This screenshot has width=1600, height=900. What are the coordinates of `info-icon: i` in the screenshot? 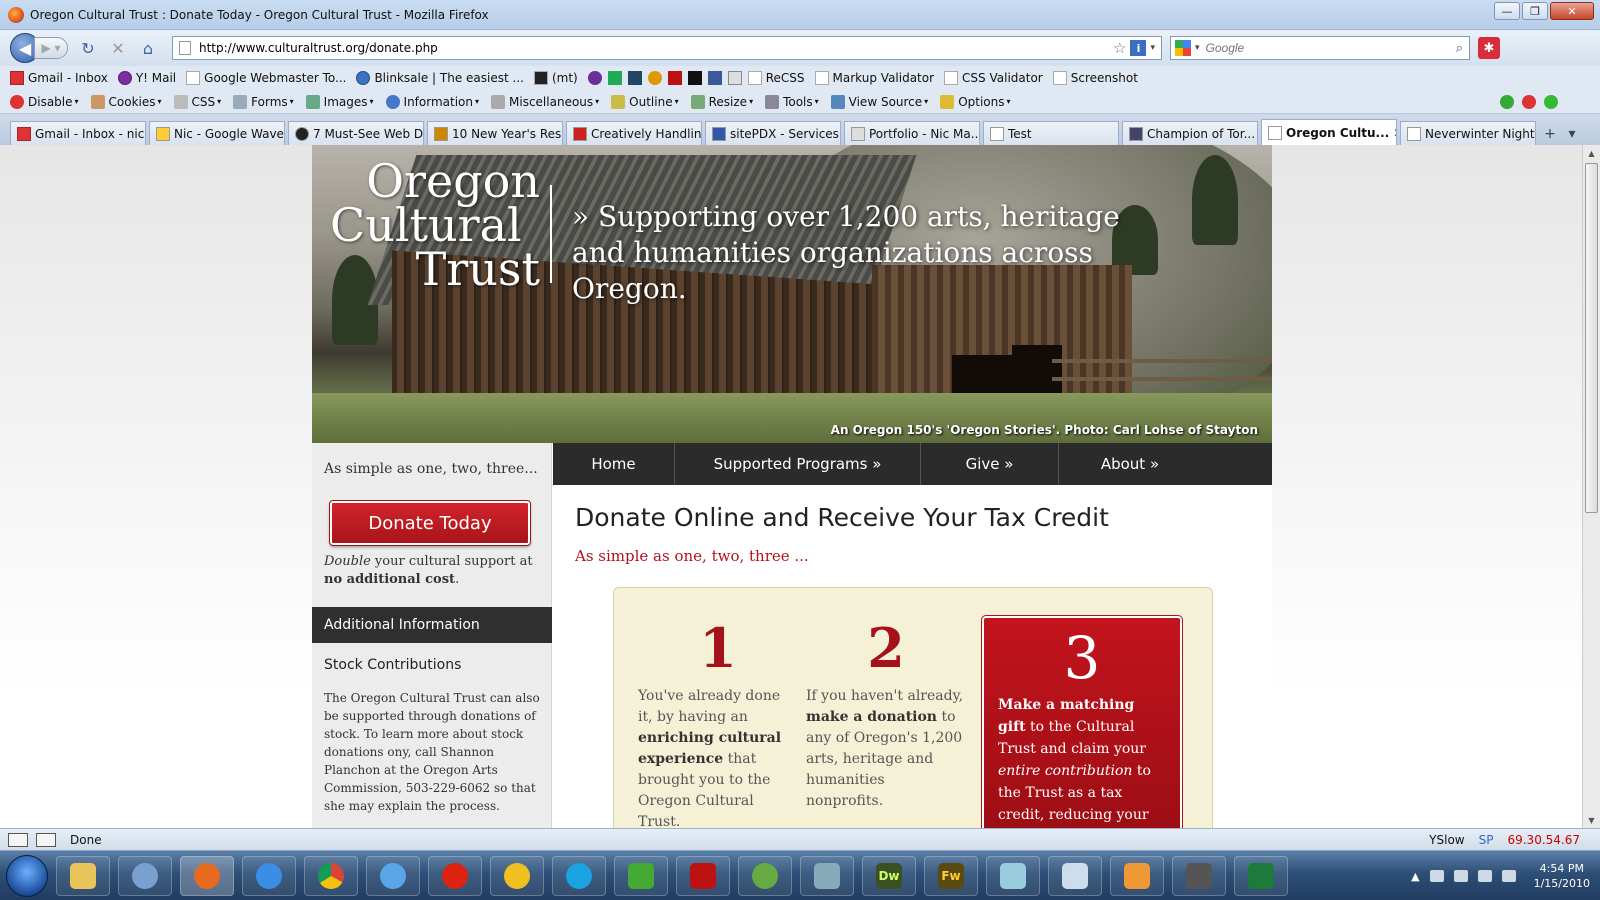 It's located at (1138, 48).